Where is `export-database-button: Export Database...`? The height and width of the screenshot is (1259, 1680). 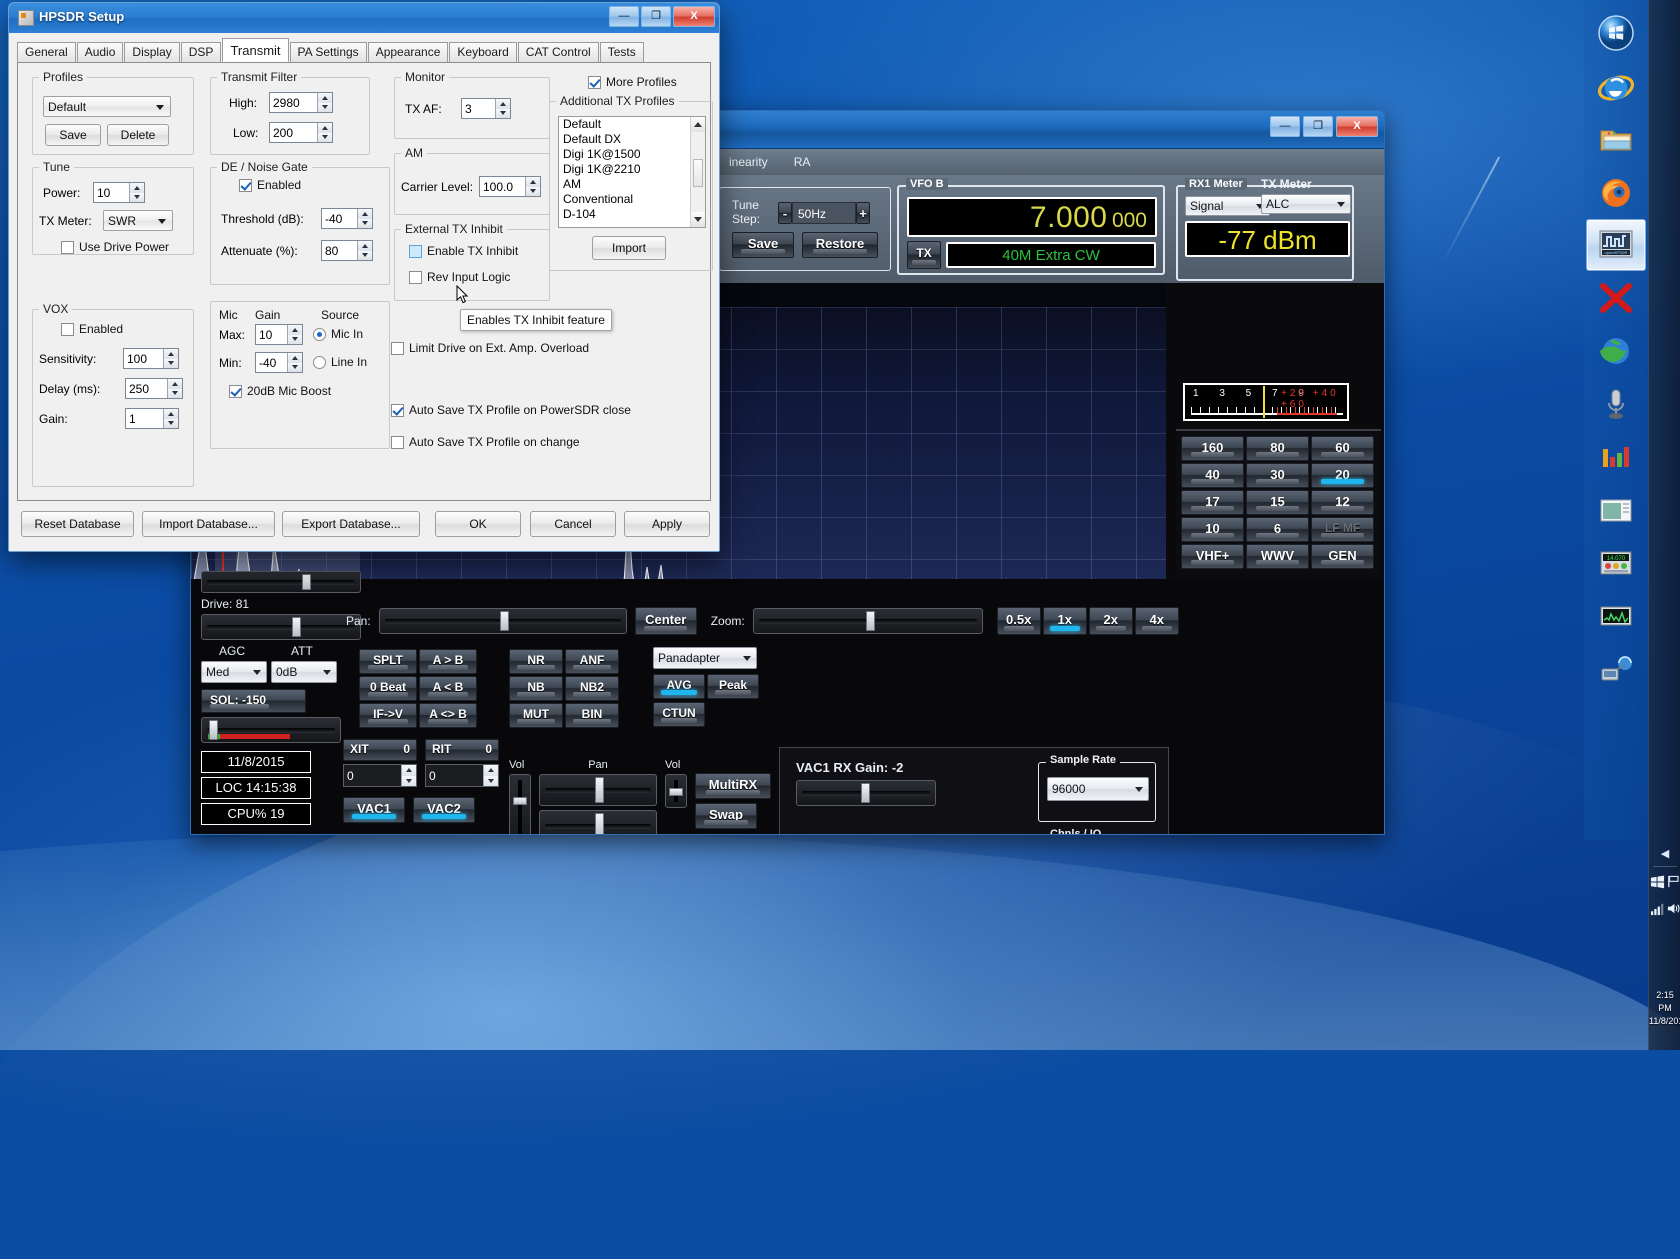 export-database-button: Export Database... is located at coordinates (351, 524).